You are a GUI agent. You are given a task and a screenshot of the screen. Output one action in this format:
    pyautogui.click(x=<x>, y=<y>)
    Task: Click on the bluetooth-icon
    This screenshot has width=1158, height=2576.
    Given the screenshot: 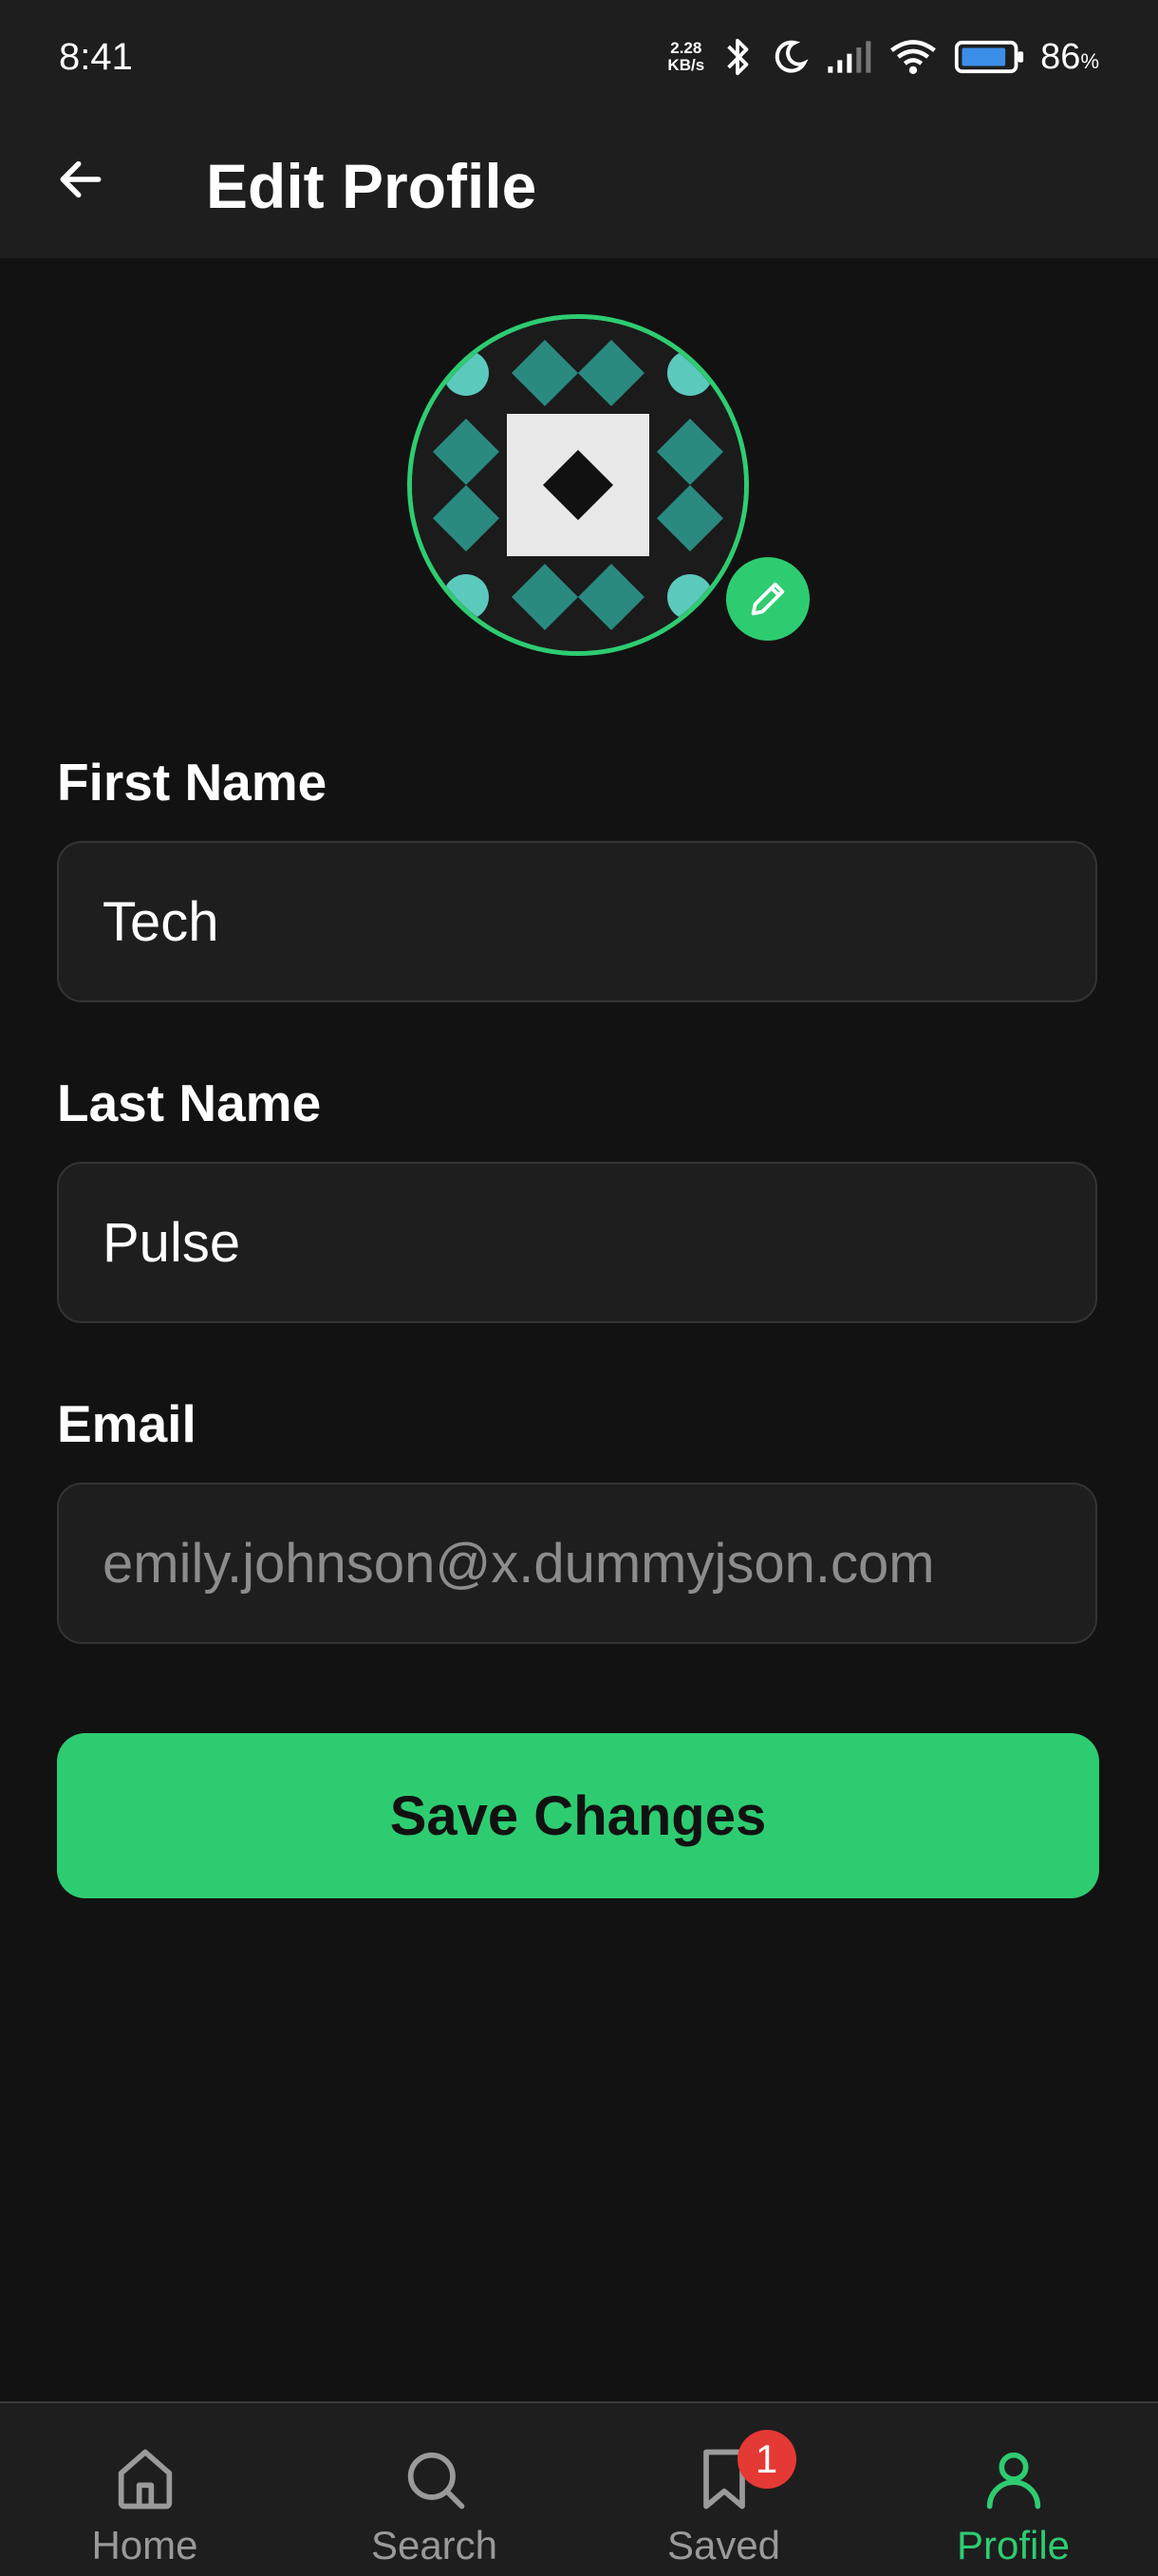 What is the action you would take?
    pyautogui.click(x=738, y=57)
    